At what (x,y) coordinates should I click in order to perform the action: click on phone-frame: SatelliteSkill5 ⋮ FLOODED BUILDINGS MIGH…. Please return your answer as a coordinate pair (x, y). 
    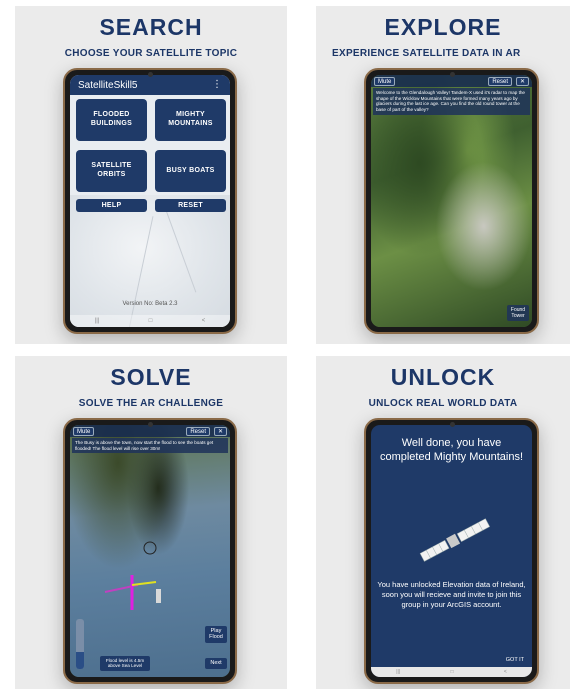
    Looking at the image, I should click on (150, 201).